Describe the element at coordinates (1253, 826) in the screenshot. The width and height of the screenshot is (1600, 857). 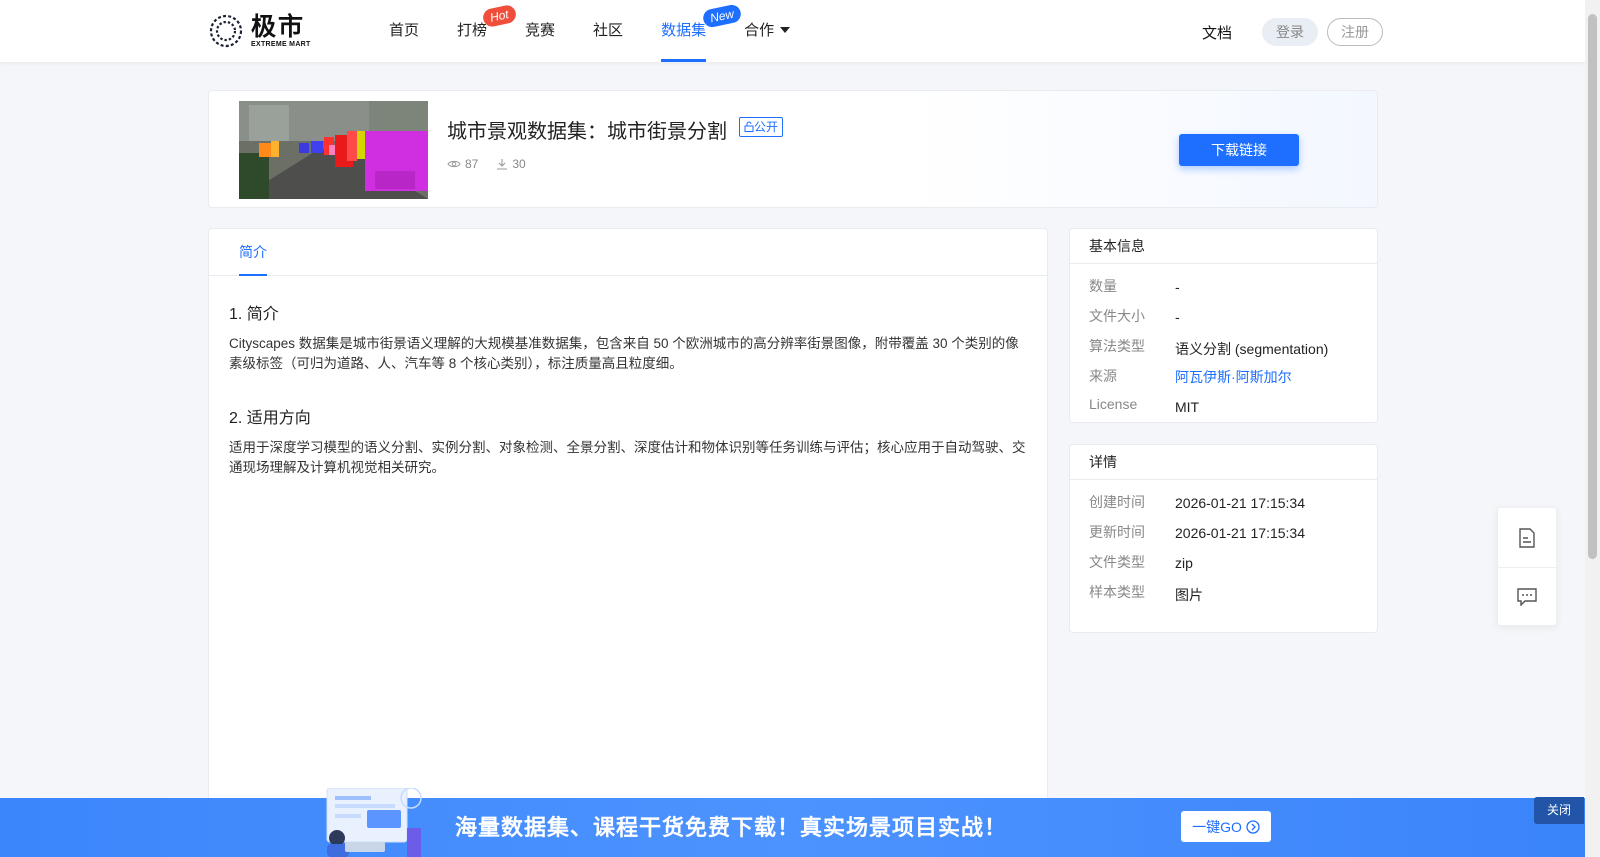
I see `arrow-circle-icon` at that location.